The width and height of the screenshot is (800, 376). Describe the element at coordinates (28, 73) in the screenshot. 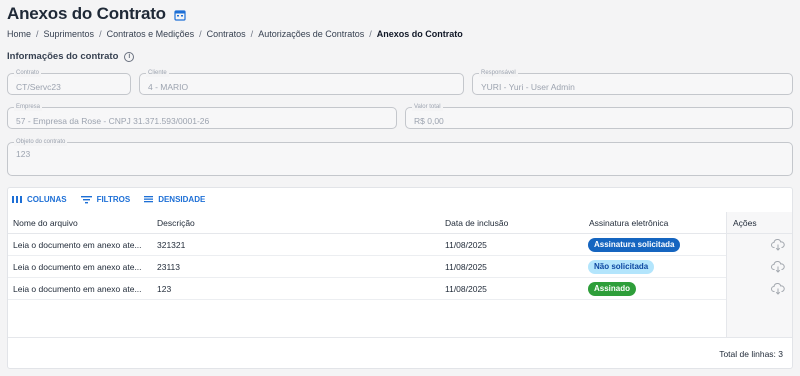

I see `contrato-label: Contrato` at that location.